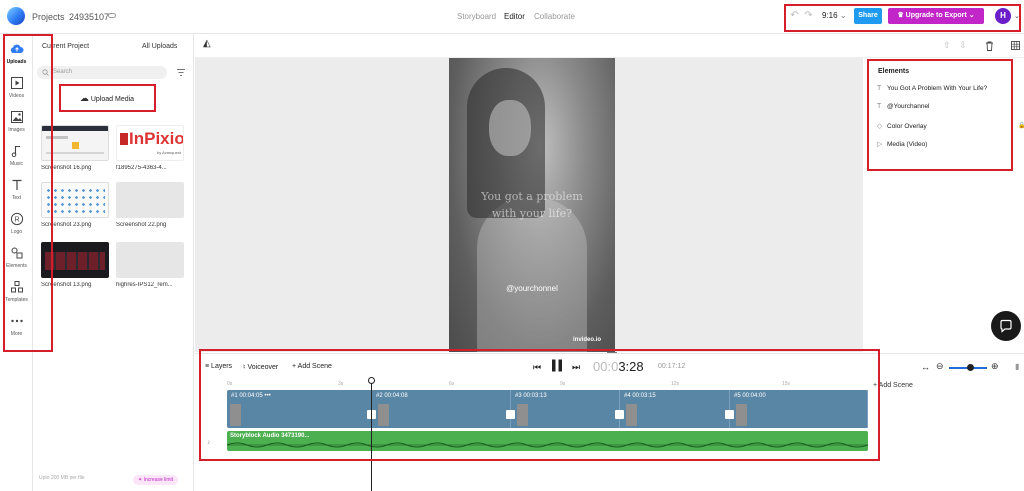 The width and height of the screenshot is (1024, 491). What do you see at coordinates (531, 396) in the screenshot?
I see `scene-label: #3 00:03:13` at bounding box center [531, 396].